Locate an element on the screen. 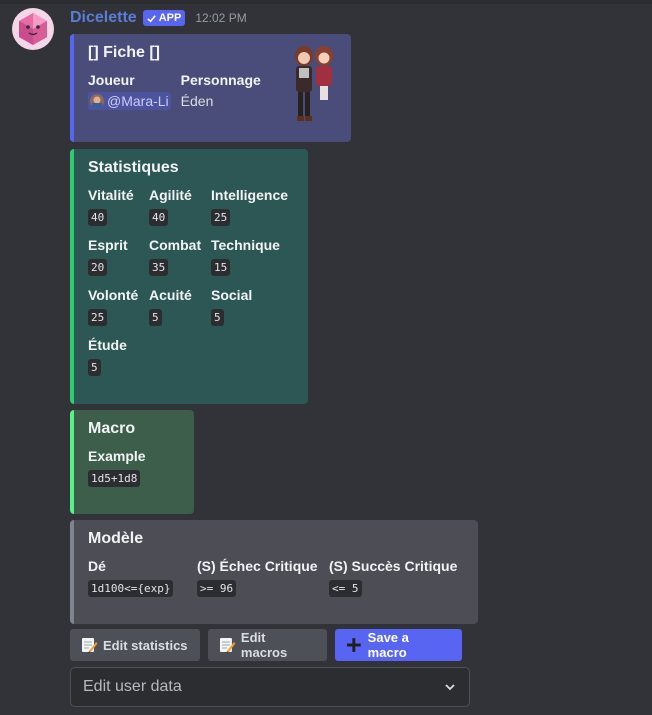  edit-macros-button: Edit macros is located at coordinates (267, 645).